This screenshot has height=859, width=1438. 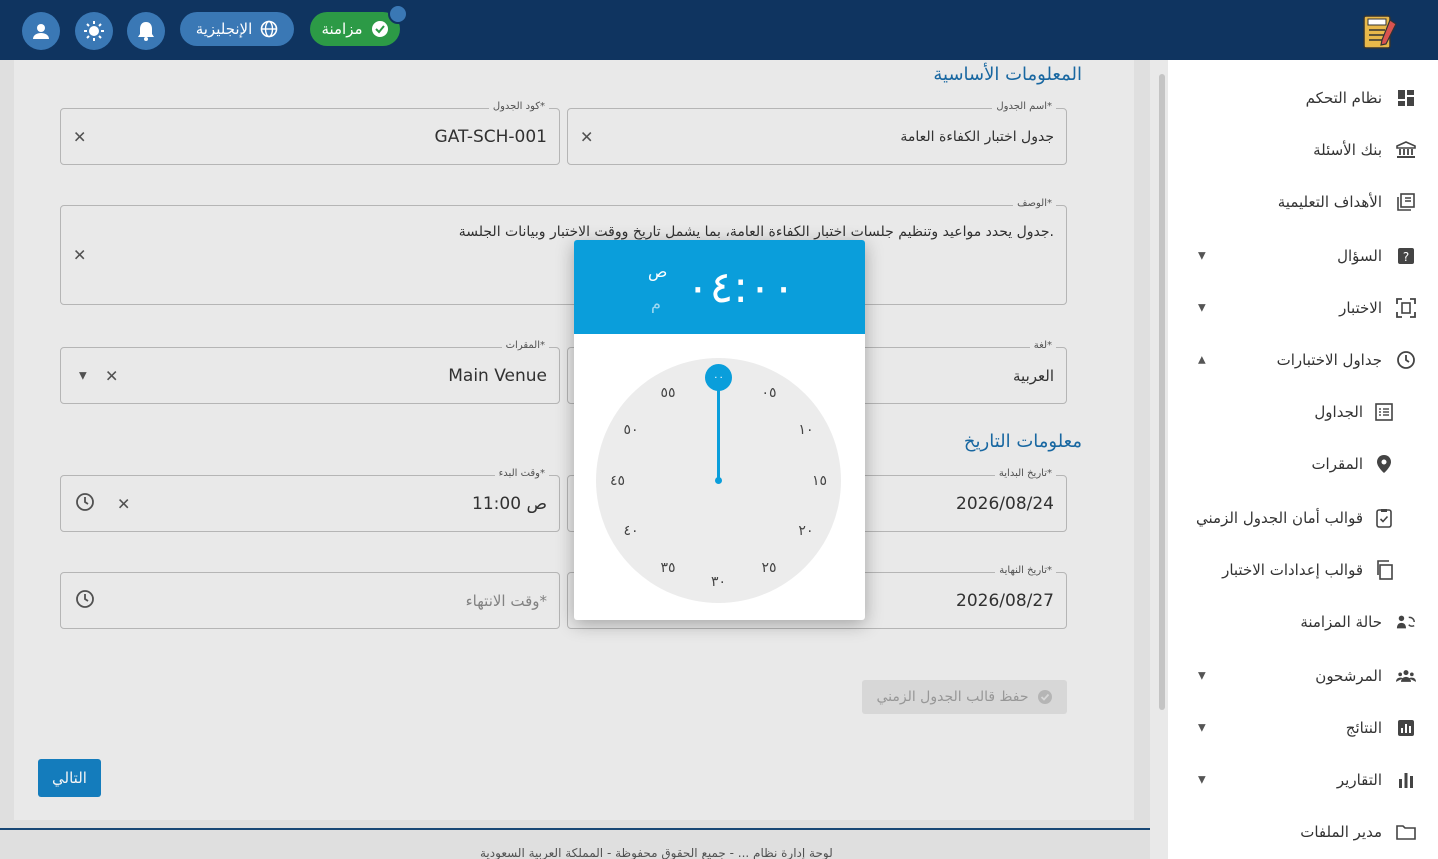 What do you see at coordinates (1384, 464) in the screenshot?
I see `location-icon` at bounding box center [1384, 464].